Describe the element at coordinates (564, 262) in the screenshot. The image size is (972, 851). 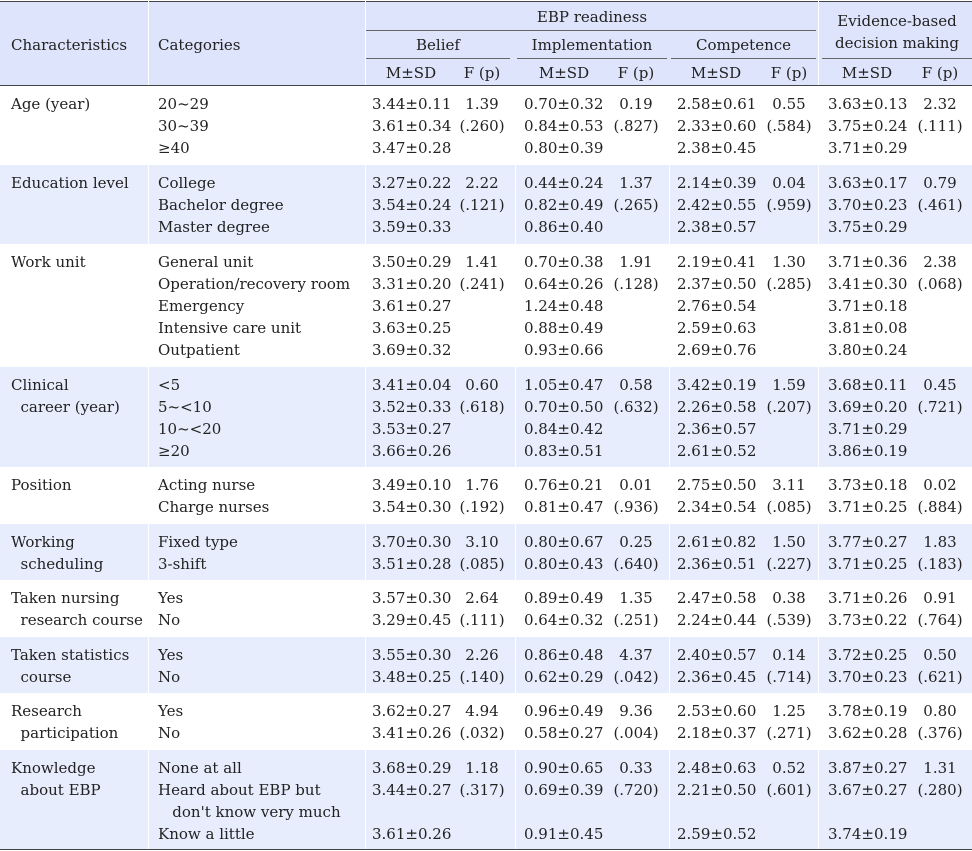
I see `implementation-msd: 0.70±0.38` at that location.